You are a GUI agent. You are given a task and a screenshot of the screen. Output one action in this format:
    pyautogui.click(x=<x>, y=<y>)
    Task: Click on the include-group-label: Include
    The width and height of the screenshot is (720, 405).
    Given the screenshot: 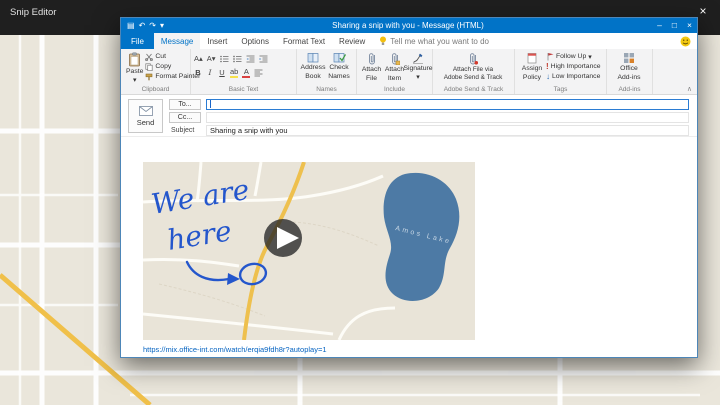 What is the action you would take?
    pyautogui.click(x=394, y=89)
    